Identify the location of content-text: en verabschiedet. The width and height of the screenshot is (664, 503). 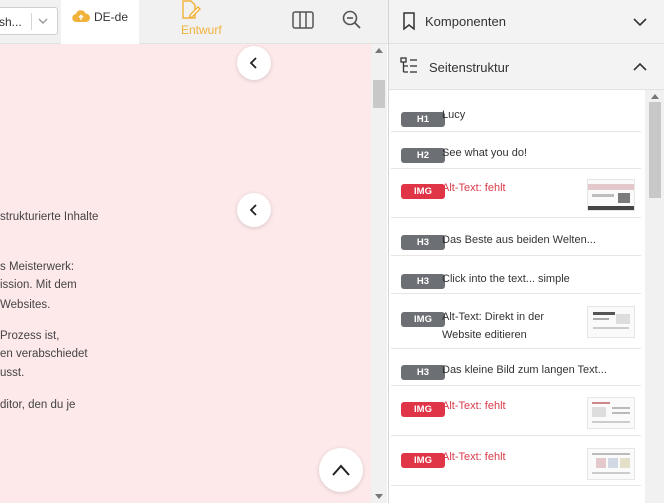
(44, 354).